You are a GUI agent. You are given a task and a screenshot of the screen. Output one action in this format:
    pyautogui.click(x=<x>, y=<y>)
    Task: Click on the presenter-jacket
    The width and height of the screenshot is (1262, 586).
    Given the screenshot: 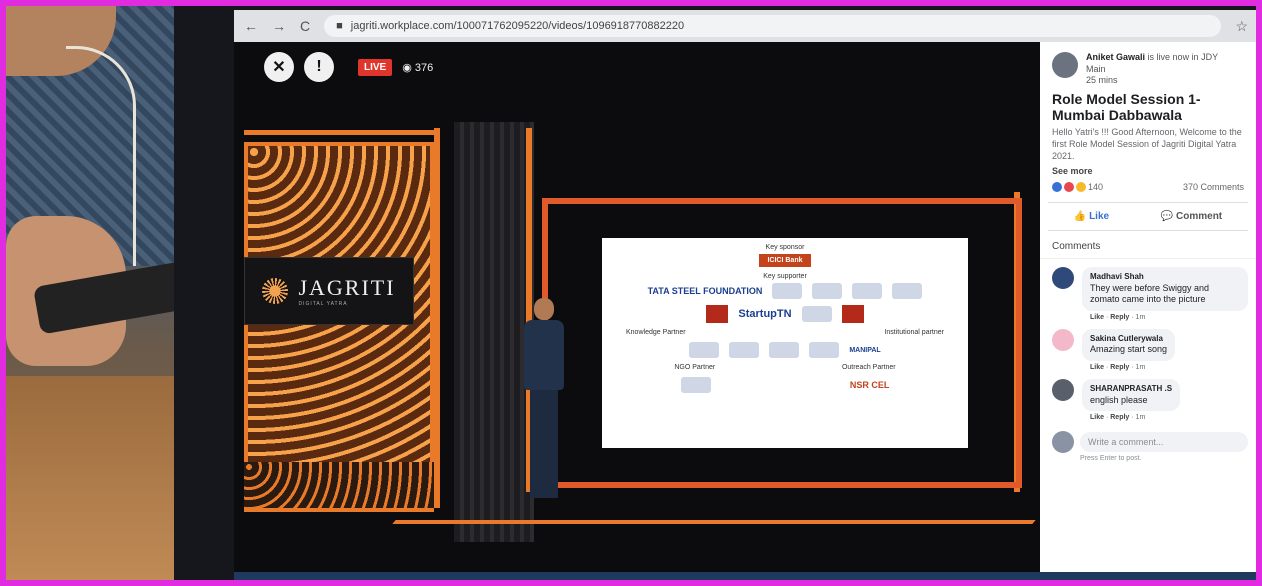 What is the action you would take?
    pyautogui.click(x=544, y=355)
    